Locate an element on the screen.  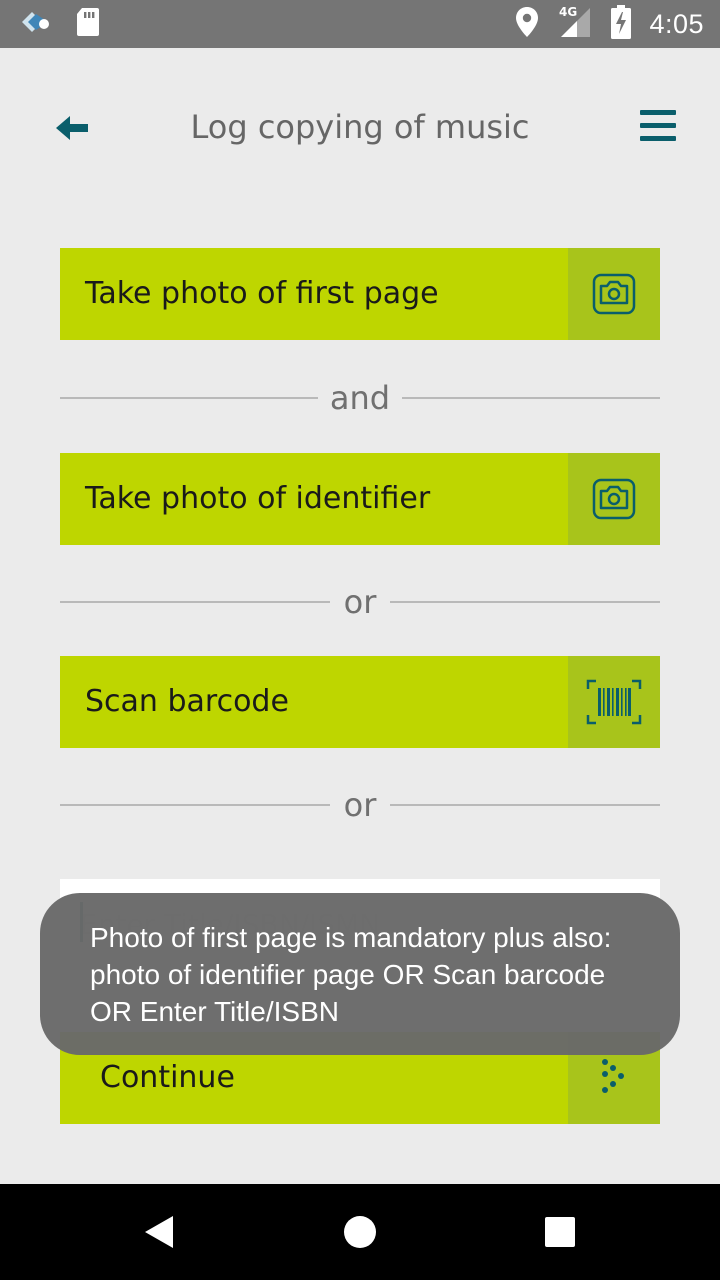
scan-barcode-button: Scan barcode is located at coordinates (360, 702).